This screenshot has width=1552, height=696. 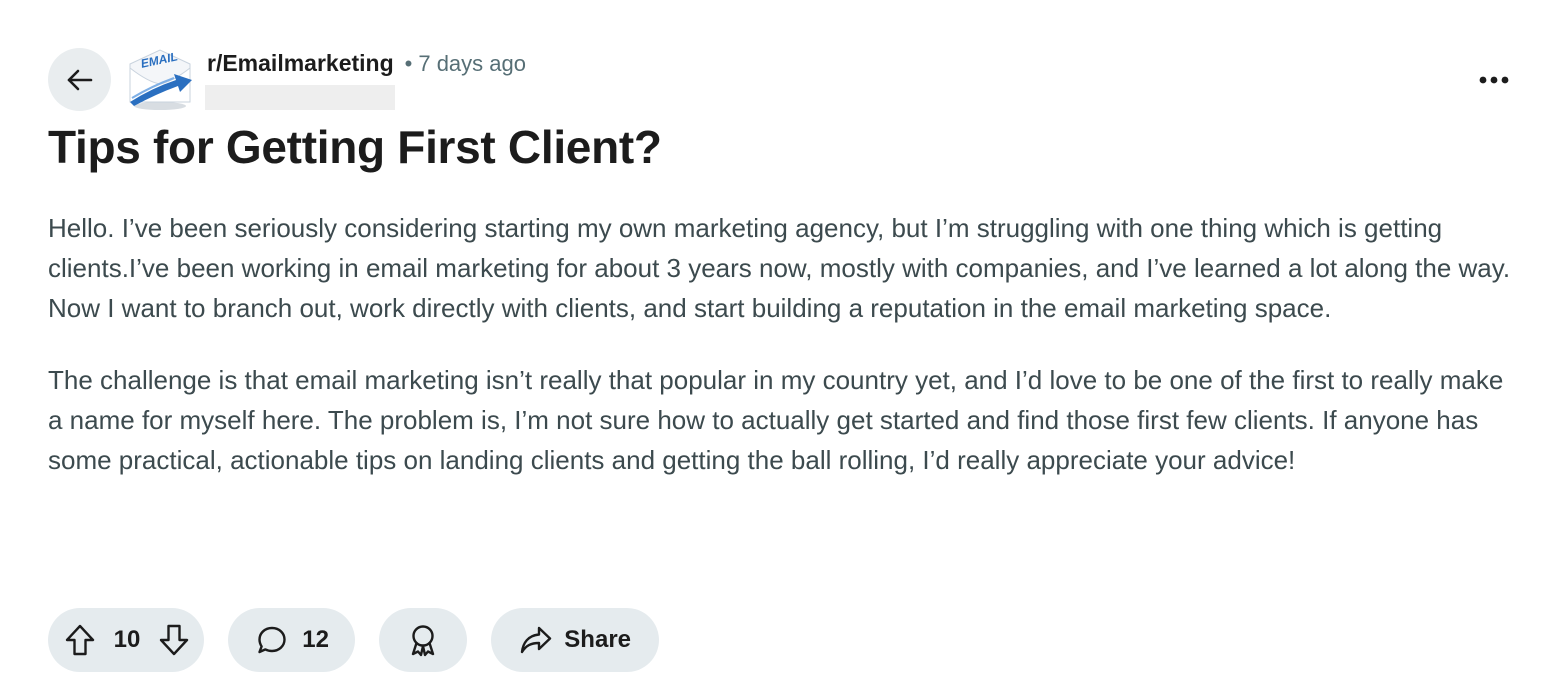 I want to click on downvote-button, so click(x=174, y=640).